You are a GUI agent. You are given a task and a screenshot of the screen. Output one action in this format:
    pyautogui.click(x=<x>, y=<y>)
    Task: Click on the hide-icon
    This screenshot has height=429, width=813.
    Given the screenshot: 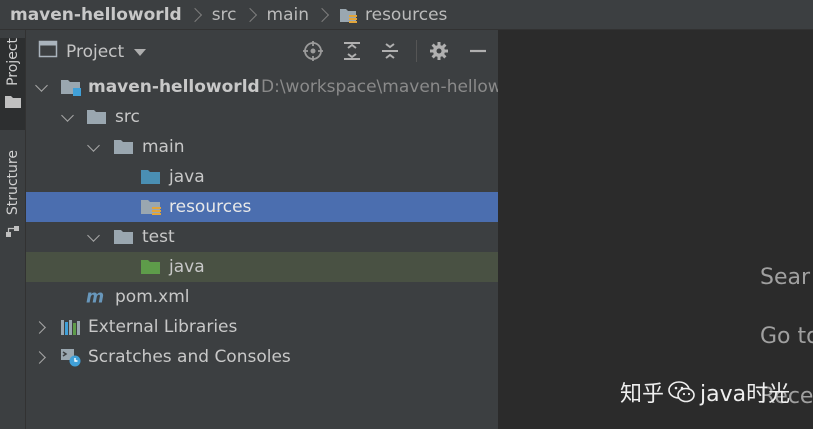 What is the action you would take?
    pyautogui.click(x=478, y=51)
    